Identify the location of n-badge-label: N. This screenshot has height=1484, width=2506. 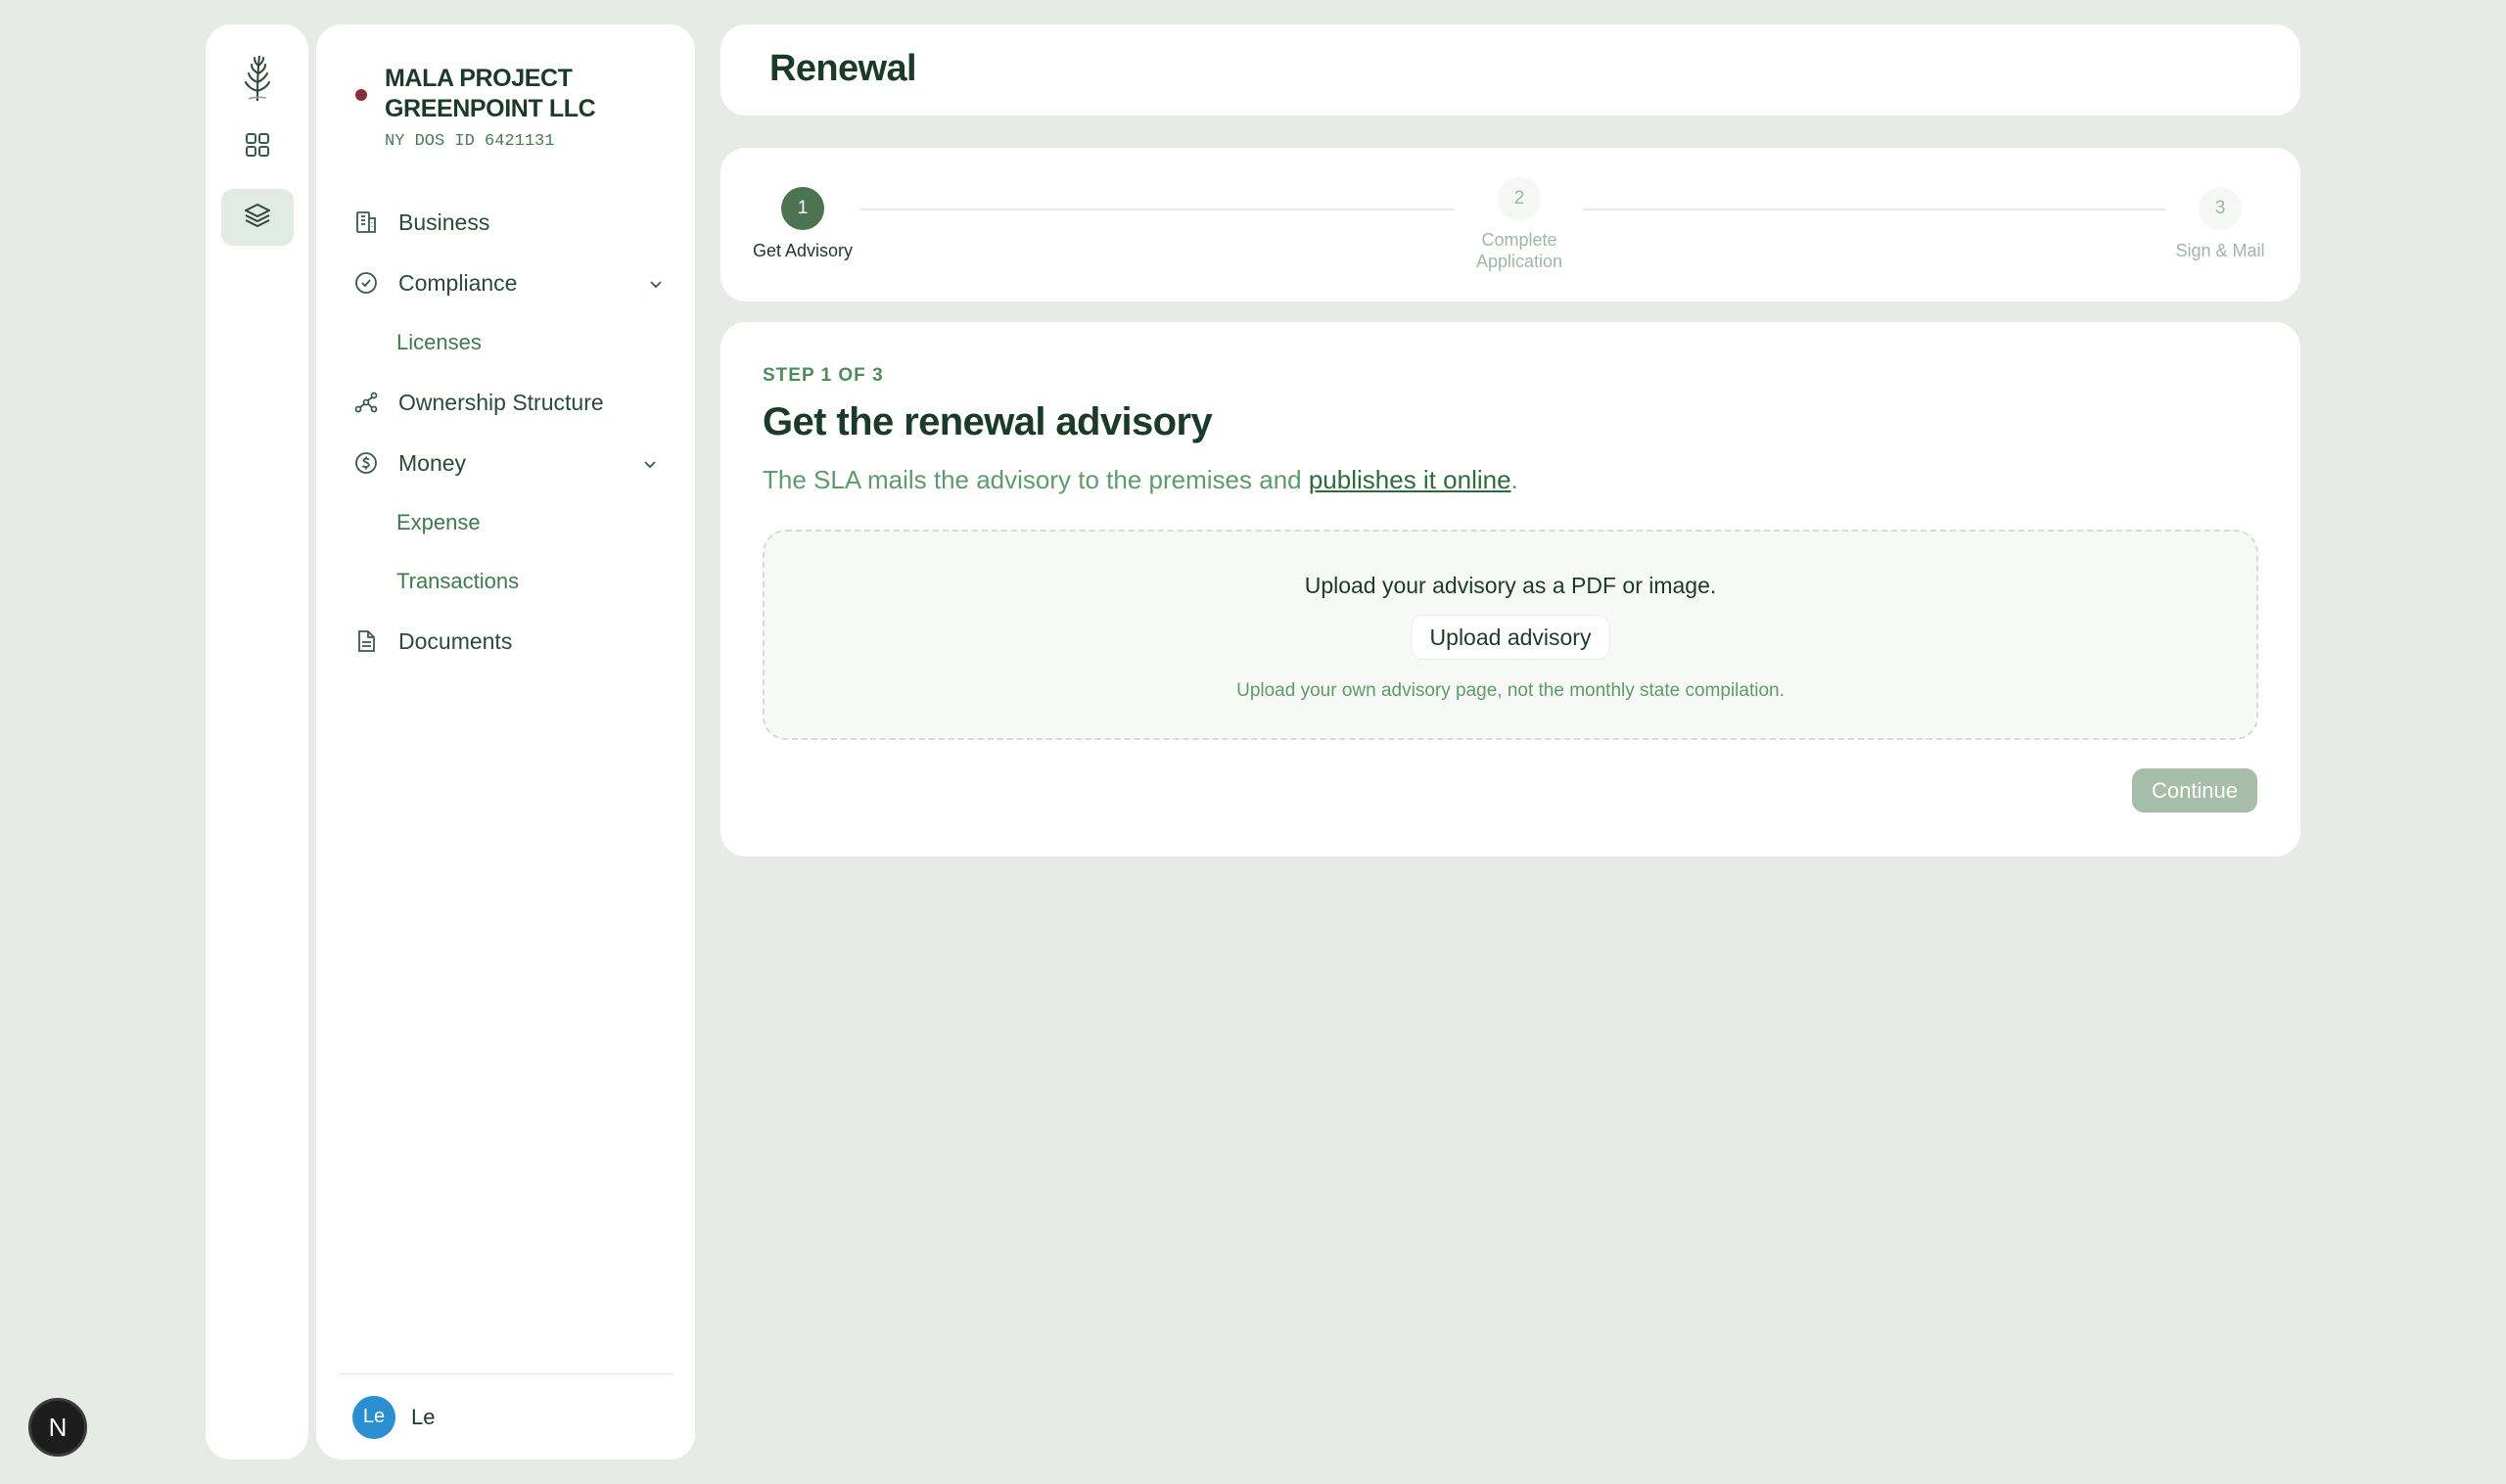
(58, 1427).